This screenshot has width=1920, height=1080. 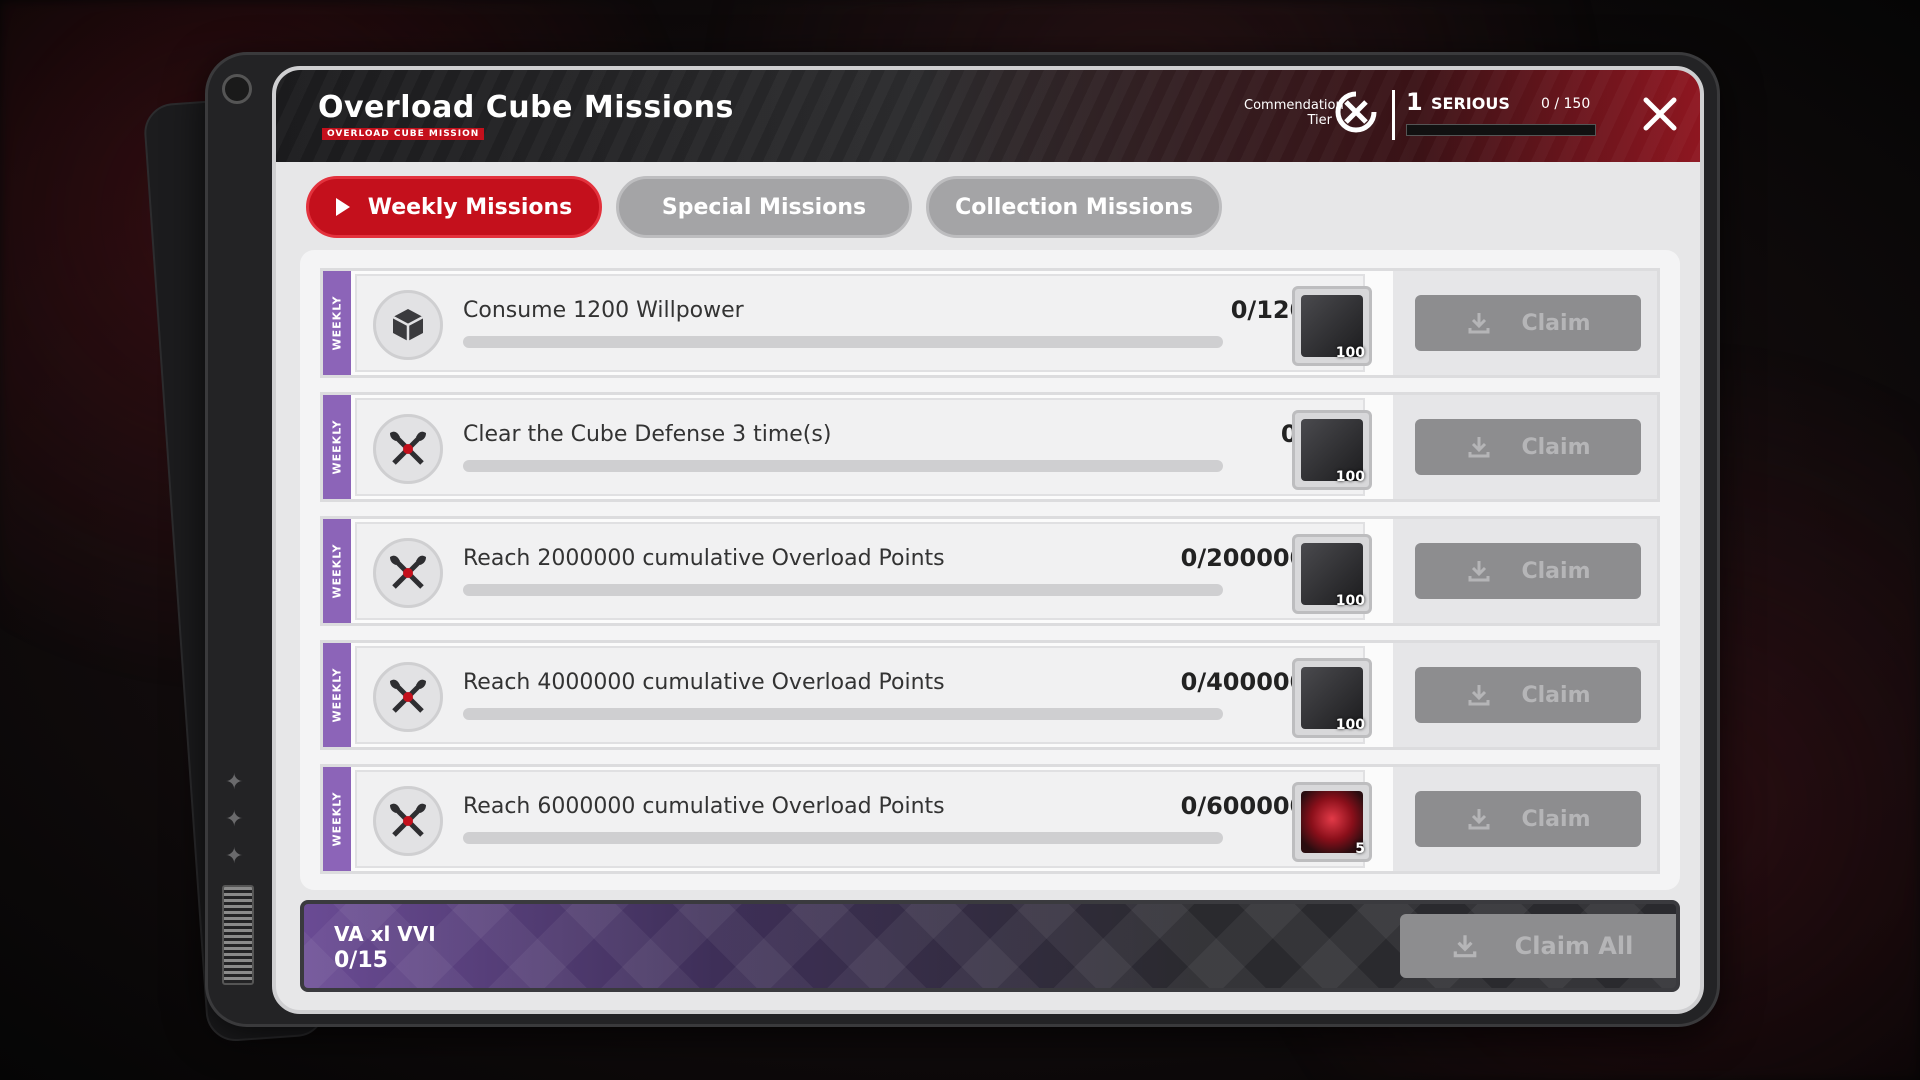 What do you see at coordinates (408, 325) in the screenshot?
I see `cube-icon` at bounding box center [408, 325].